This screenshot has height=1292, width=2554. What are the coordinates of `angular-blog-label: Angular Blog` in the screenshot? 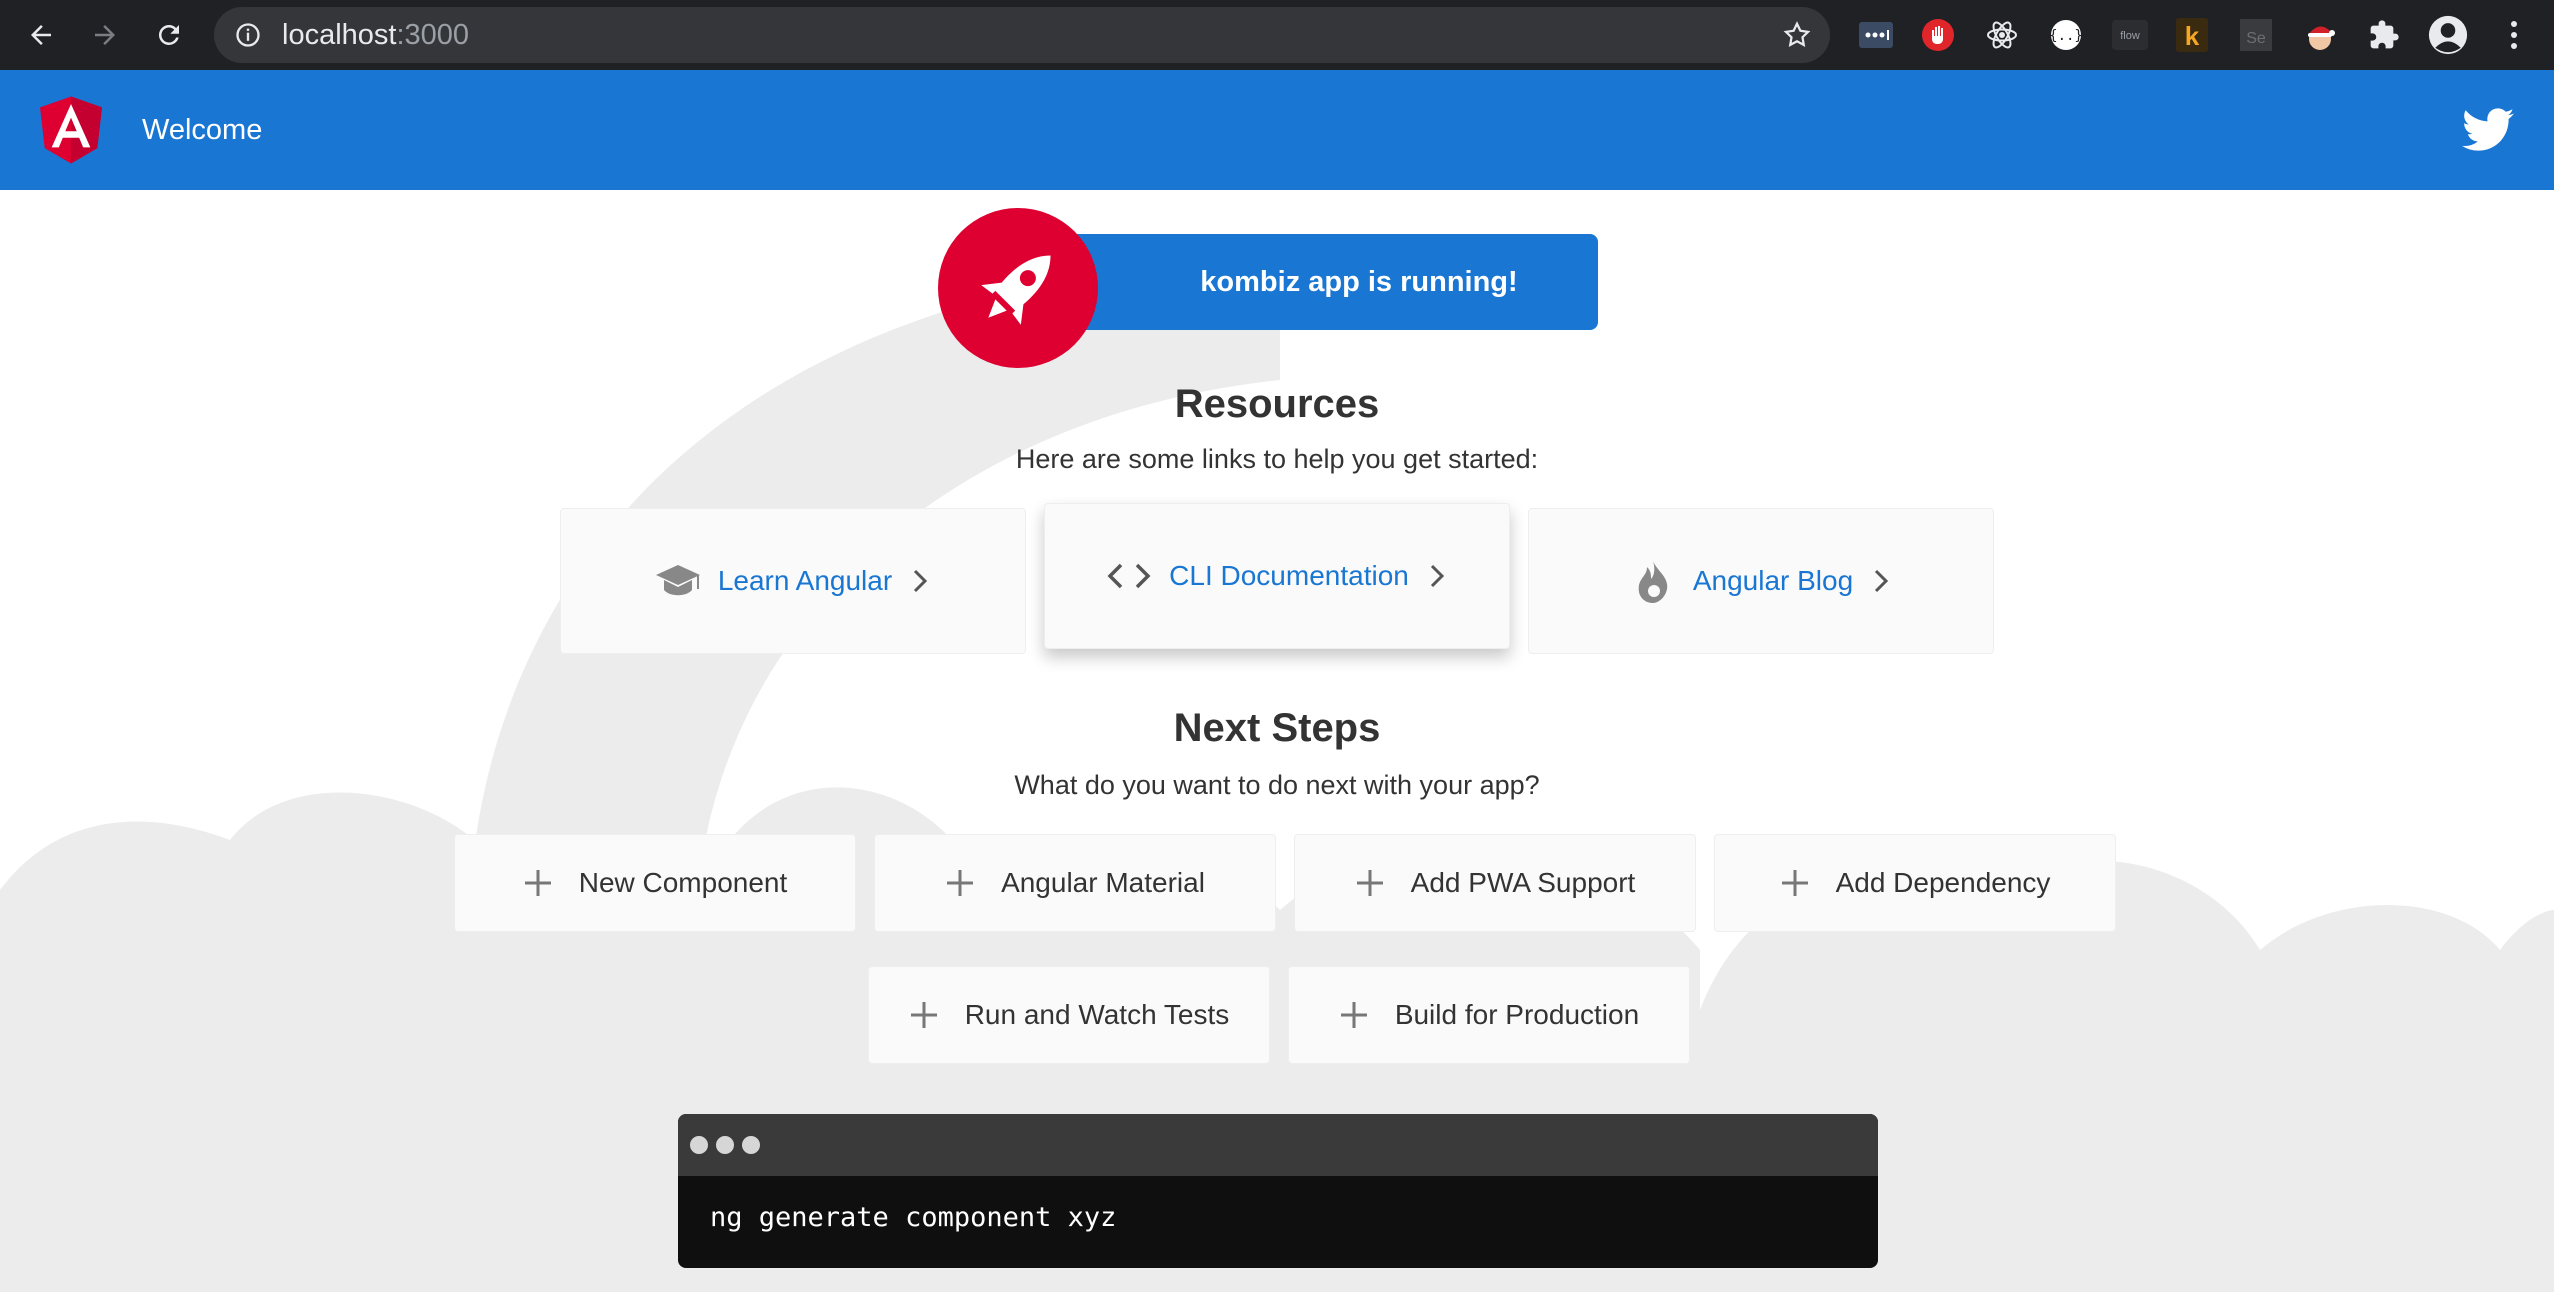 It's located at (1773, 580).